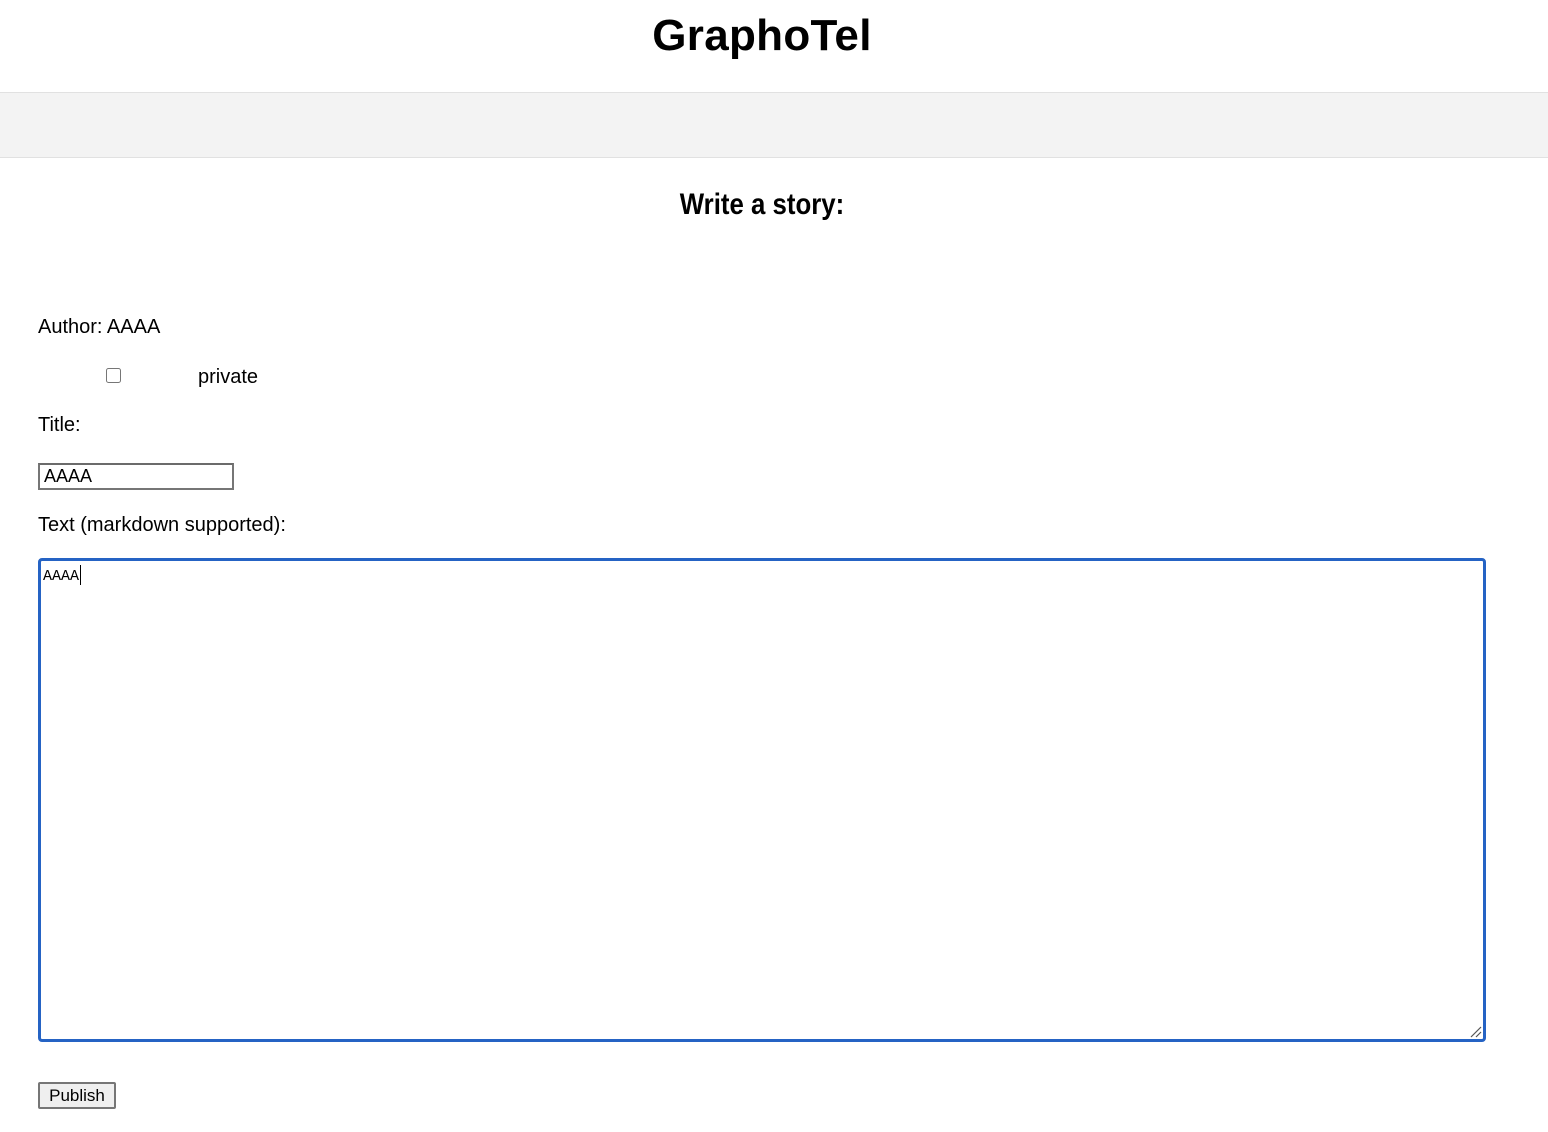 This screenshot has width=1548, height=1132. I want to click on page-heading: Write a story:, so click(762, 204).